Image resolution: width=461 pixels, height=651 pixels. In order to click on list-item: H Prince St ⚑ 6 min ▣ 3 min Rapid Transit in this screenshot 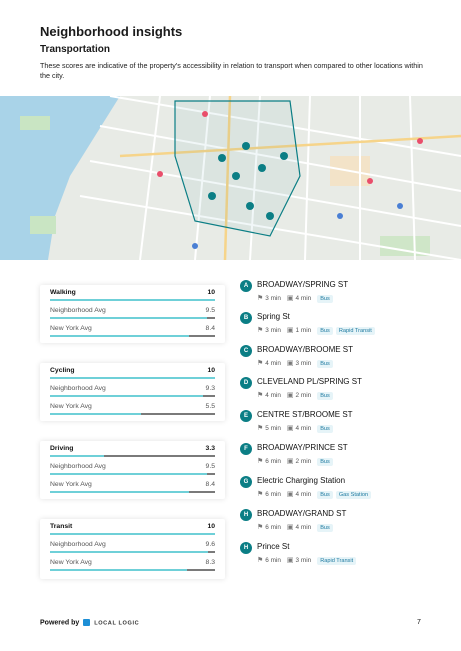, I will do `click(340, 558)`.